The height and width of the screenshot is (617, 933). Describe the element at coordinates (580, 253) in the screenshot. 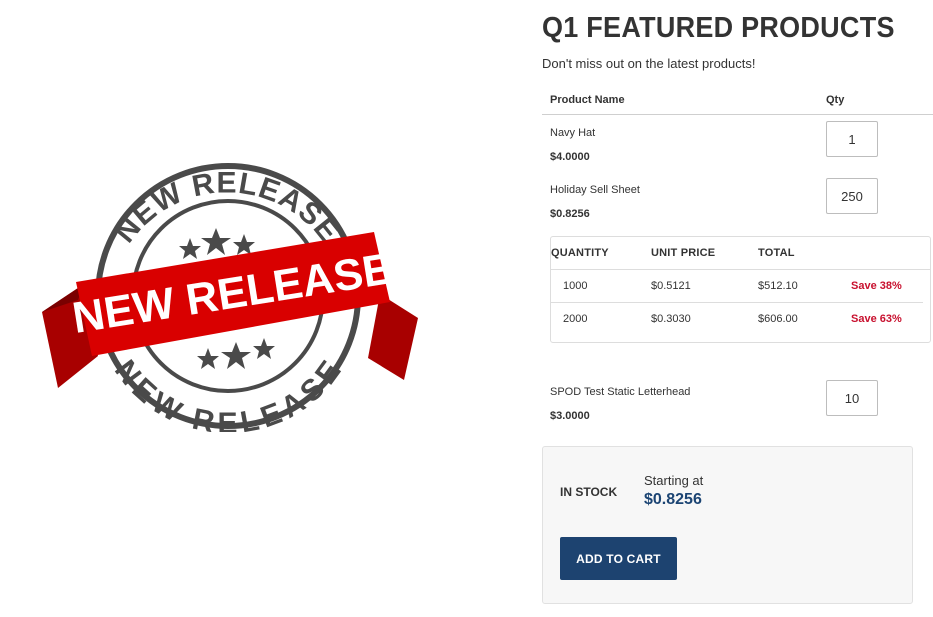

I see `tier-header-quantity: QUANTITY` at that location.